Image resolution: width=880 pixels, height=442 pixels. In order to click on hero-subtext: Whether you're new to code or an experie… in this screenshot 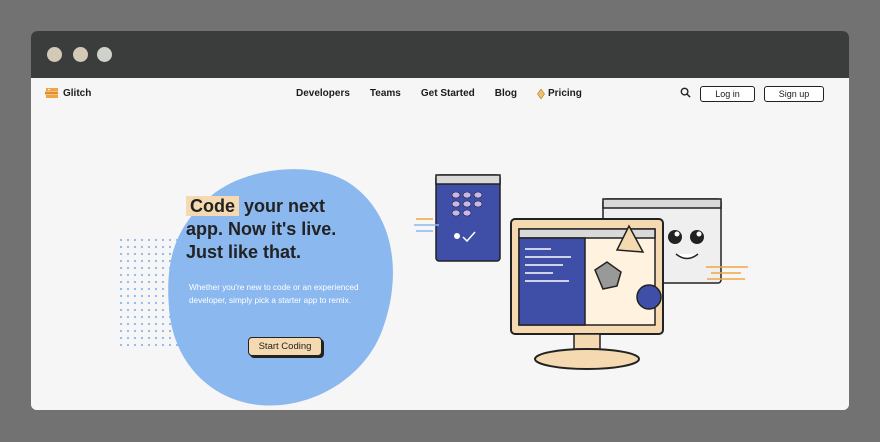, I will do `click(274, 294)`.